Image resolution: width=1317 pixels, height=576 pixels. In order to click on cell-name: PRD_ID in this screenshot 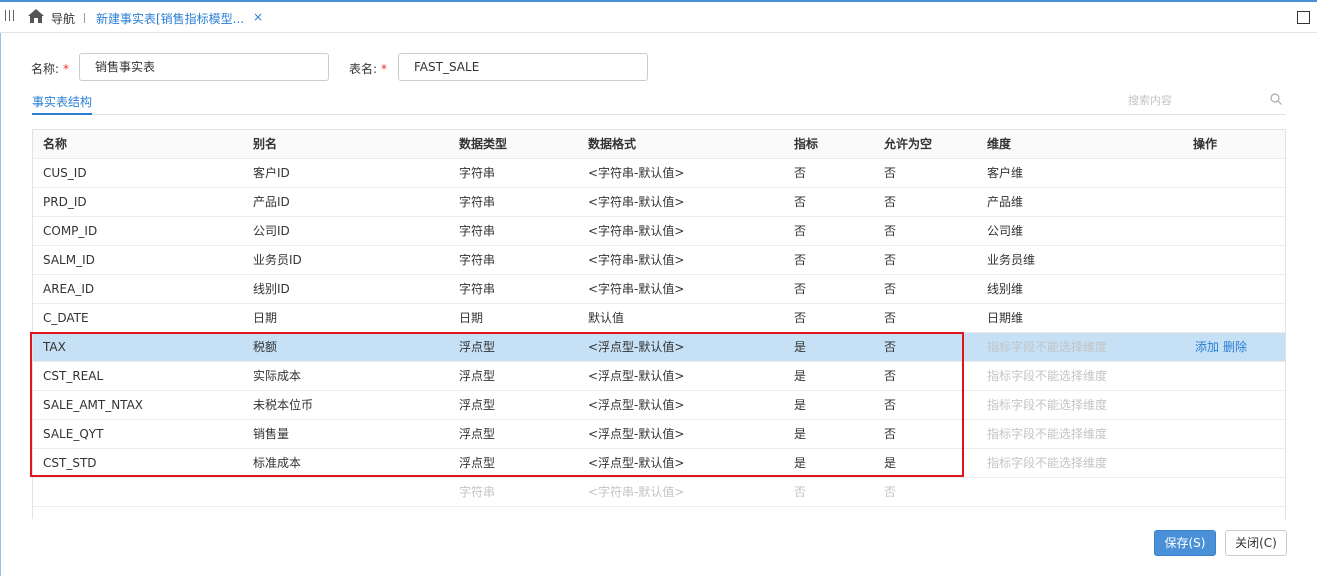, I will do `click(65, 202)`.